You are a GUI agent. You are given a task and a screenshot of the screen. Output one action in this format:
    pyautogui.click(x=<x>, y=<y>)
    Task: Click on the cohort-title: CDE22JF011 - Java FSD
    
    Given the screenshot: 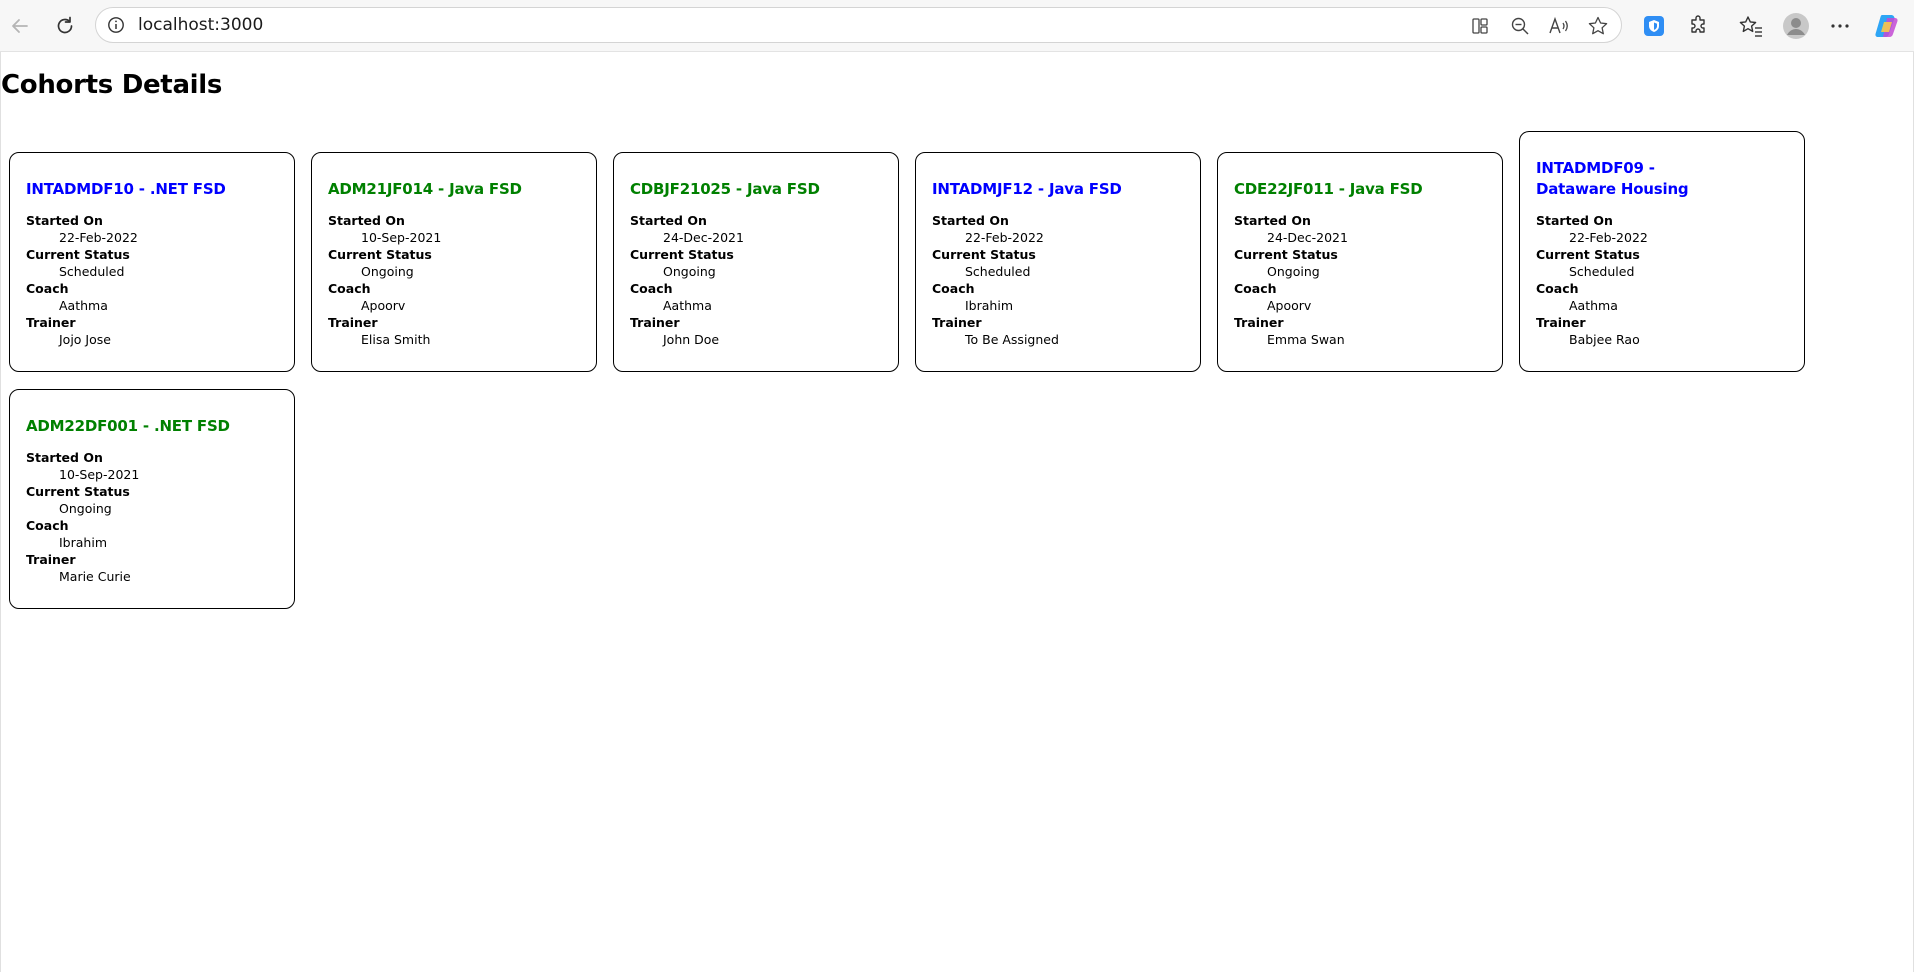 What is the action you would take?
    pyautogui.click(x=1328, y=189)
    